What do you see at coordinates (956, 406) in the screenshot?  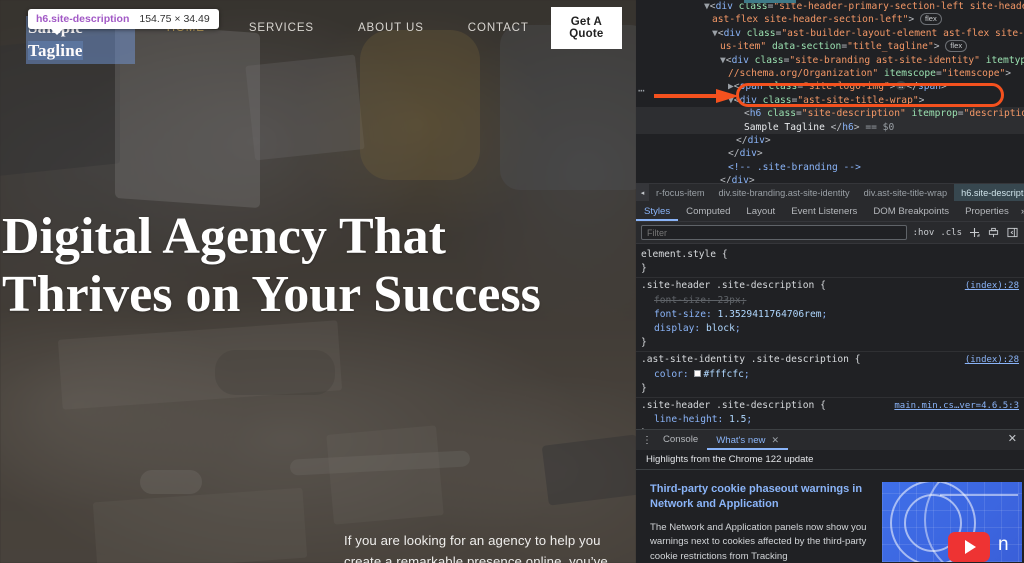 I see `style-rule-source: main.min.cs…ver=4.6.5:3` at bounding box center [956, 406].